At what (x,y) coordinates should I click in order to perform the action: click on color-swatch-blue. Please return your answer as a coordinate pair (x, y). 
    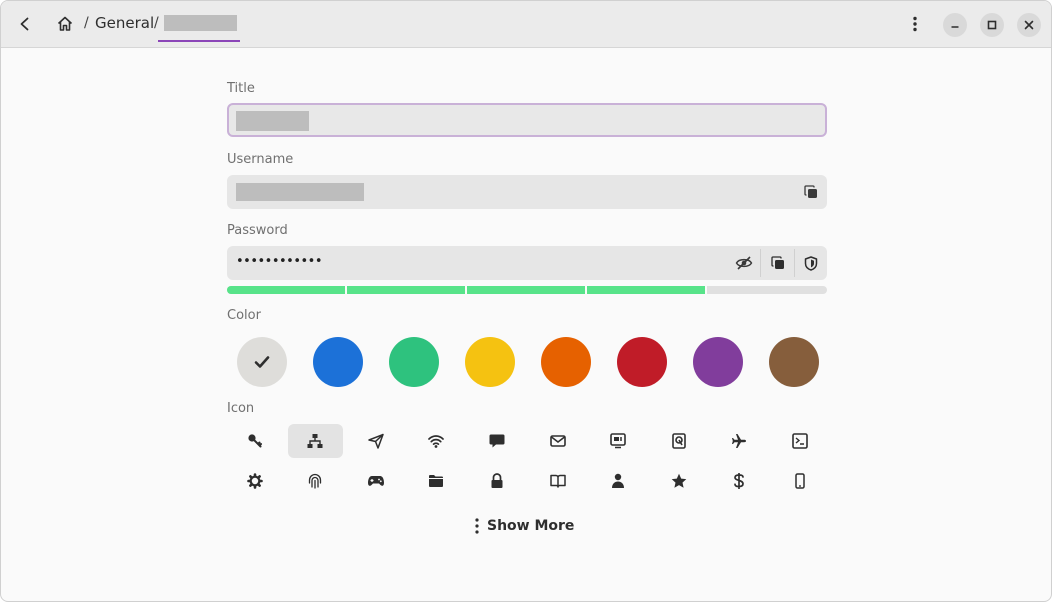
    Looking at the image, I should click on (338, 362).